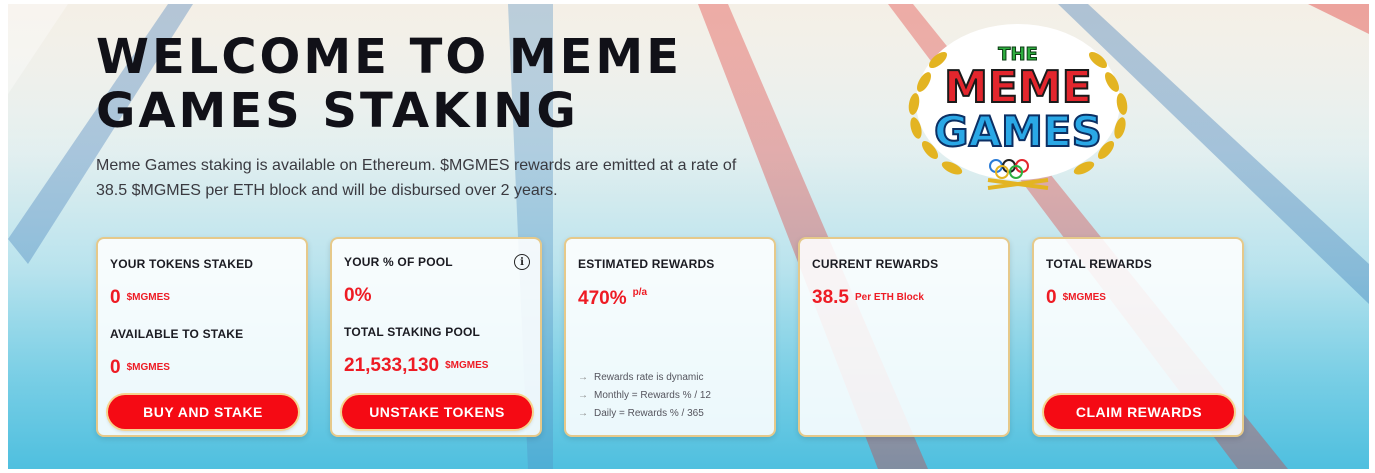 The image size is (1375, 473). Describe the element at coordinates (1139, 412) in the screenshot. I see `claim-rewards-button: CLAIM REWARDS` at that location.